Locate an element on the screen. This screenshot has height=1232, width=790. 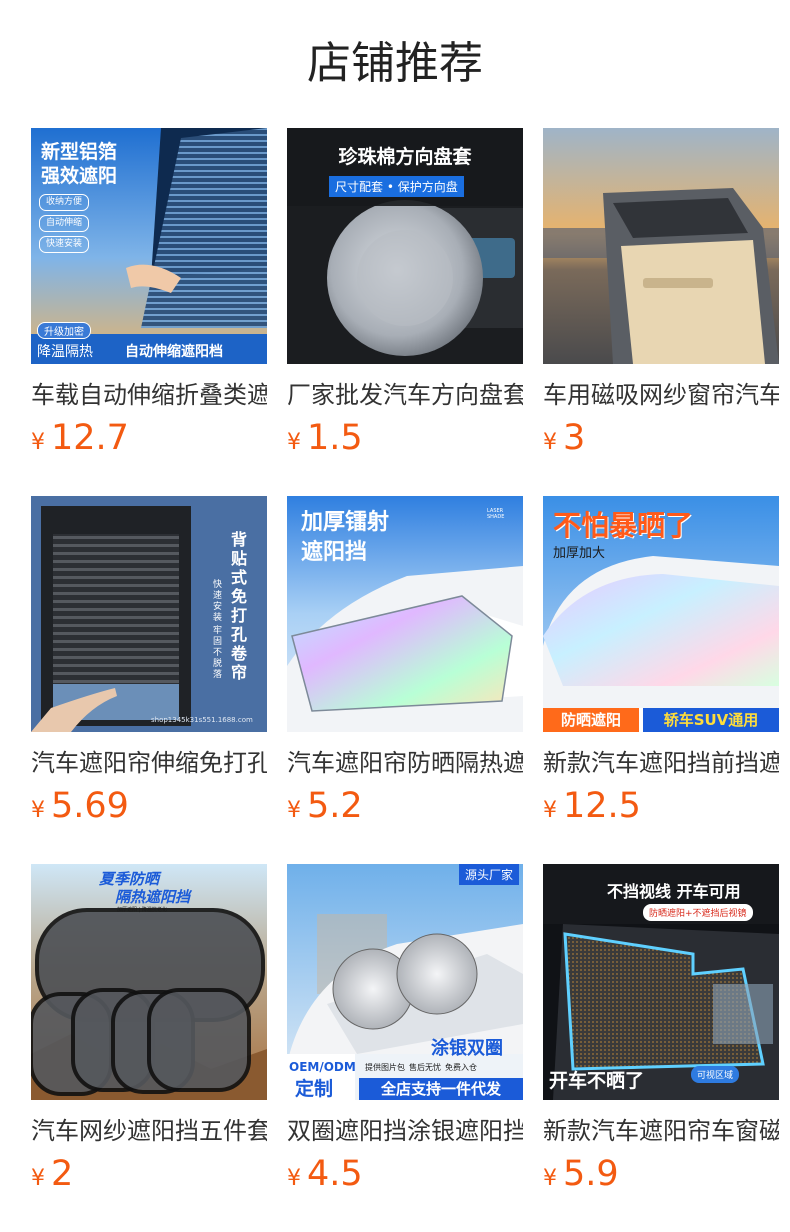
image-watermark: shop1345k31s551.1688.com is located at coordinates (202, 720).